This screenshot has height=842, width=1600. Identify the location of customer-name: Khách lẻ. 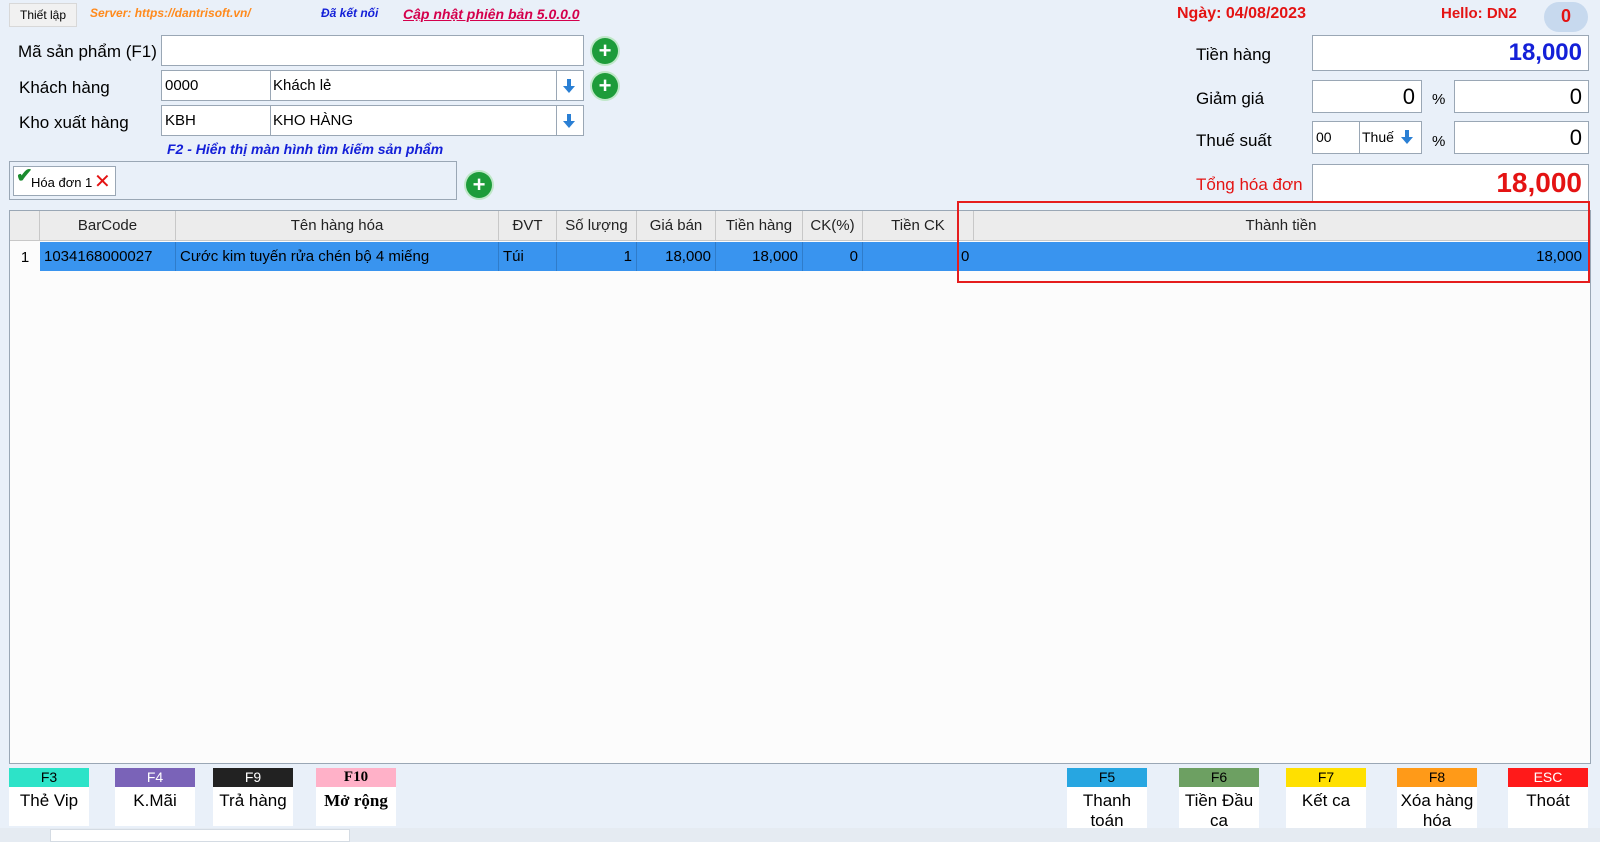
(413, 85).